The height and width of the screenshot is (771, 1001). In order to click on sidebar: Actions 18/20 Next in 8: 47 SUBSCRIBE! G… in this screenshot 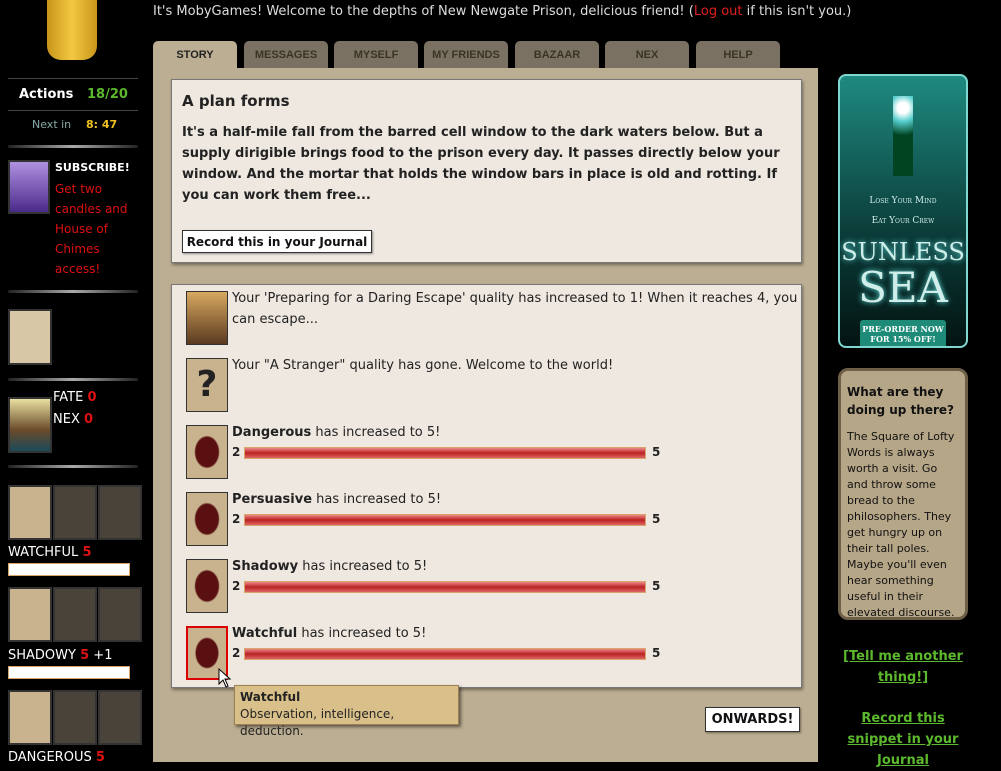, I will do `click(75, 382)`.